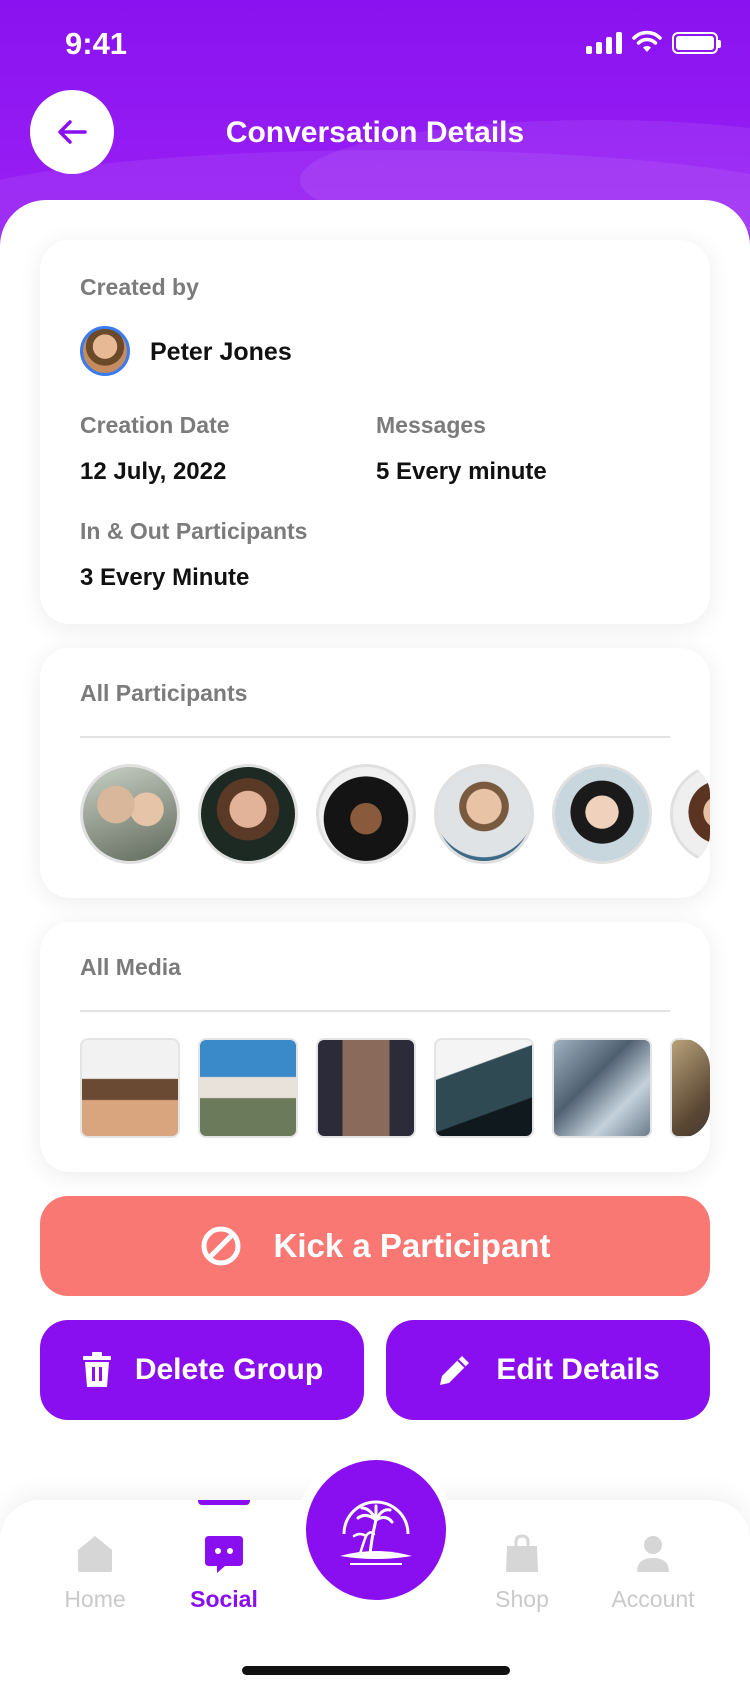 The height and width of the screenshot is (1694, 750). Describe the element at coordinates (461, 471) in the screenshot. I see `messages-value: 5 Every minute` at that location.